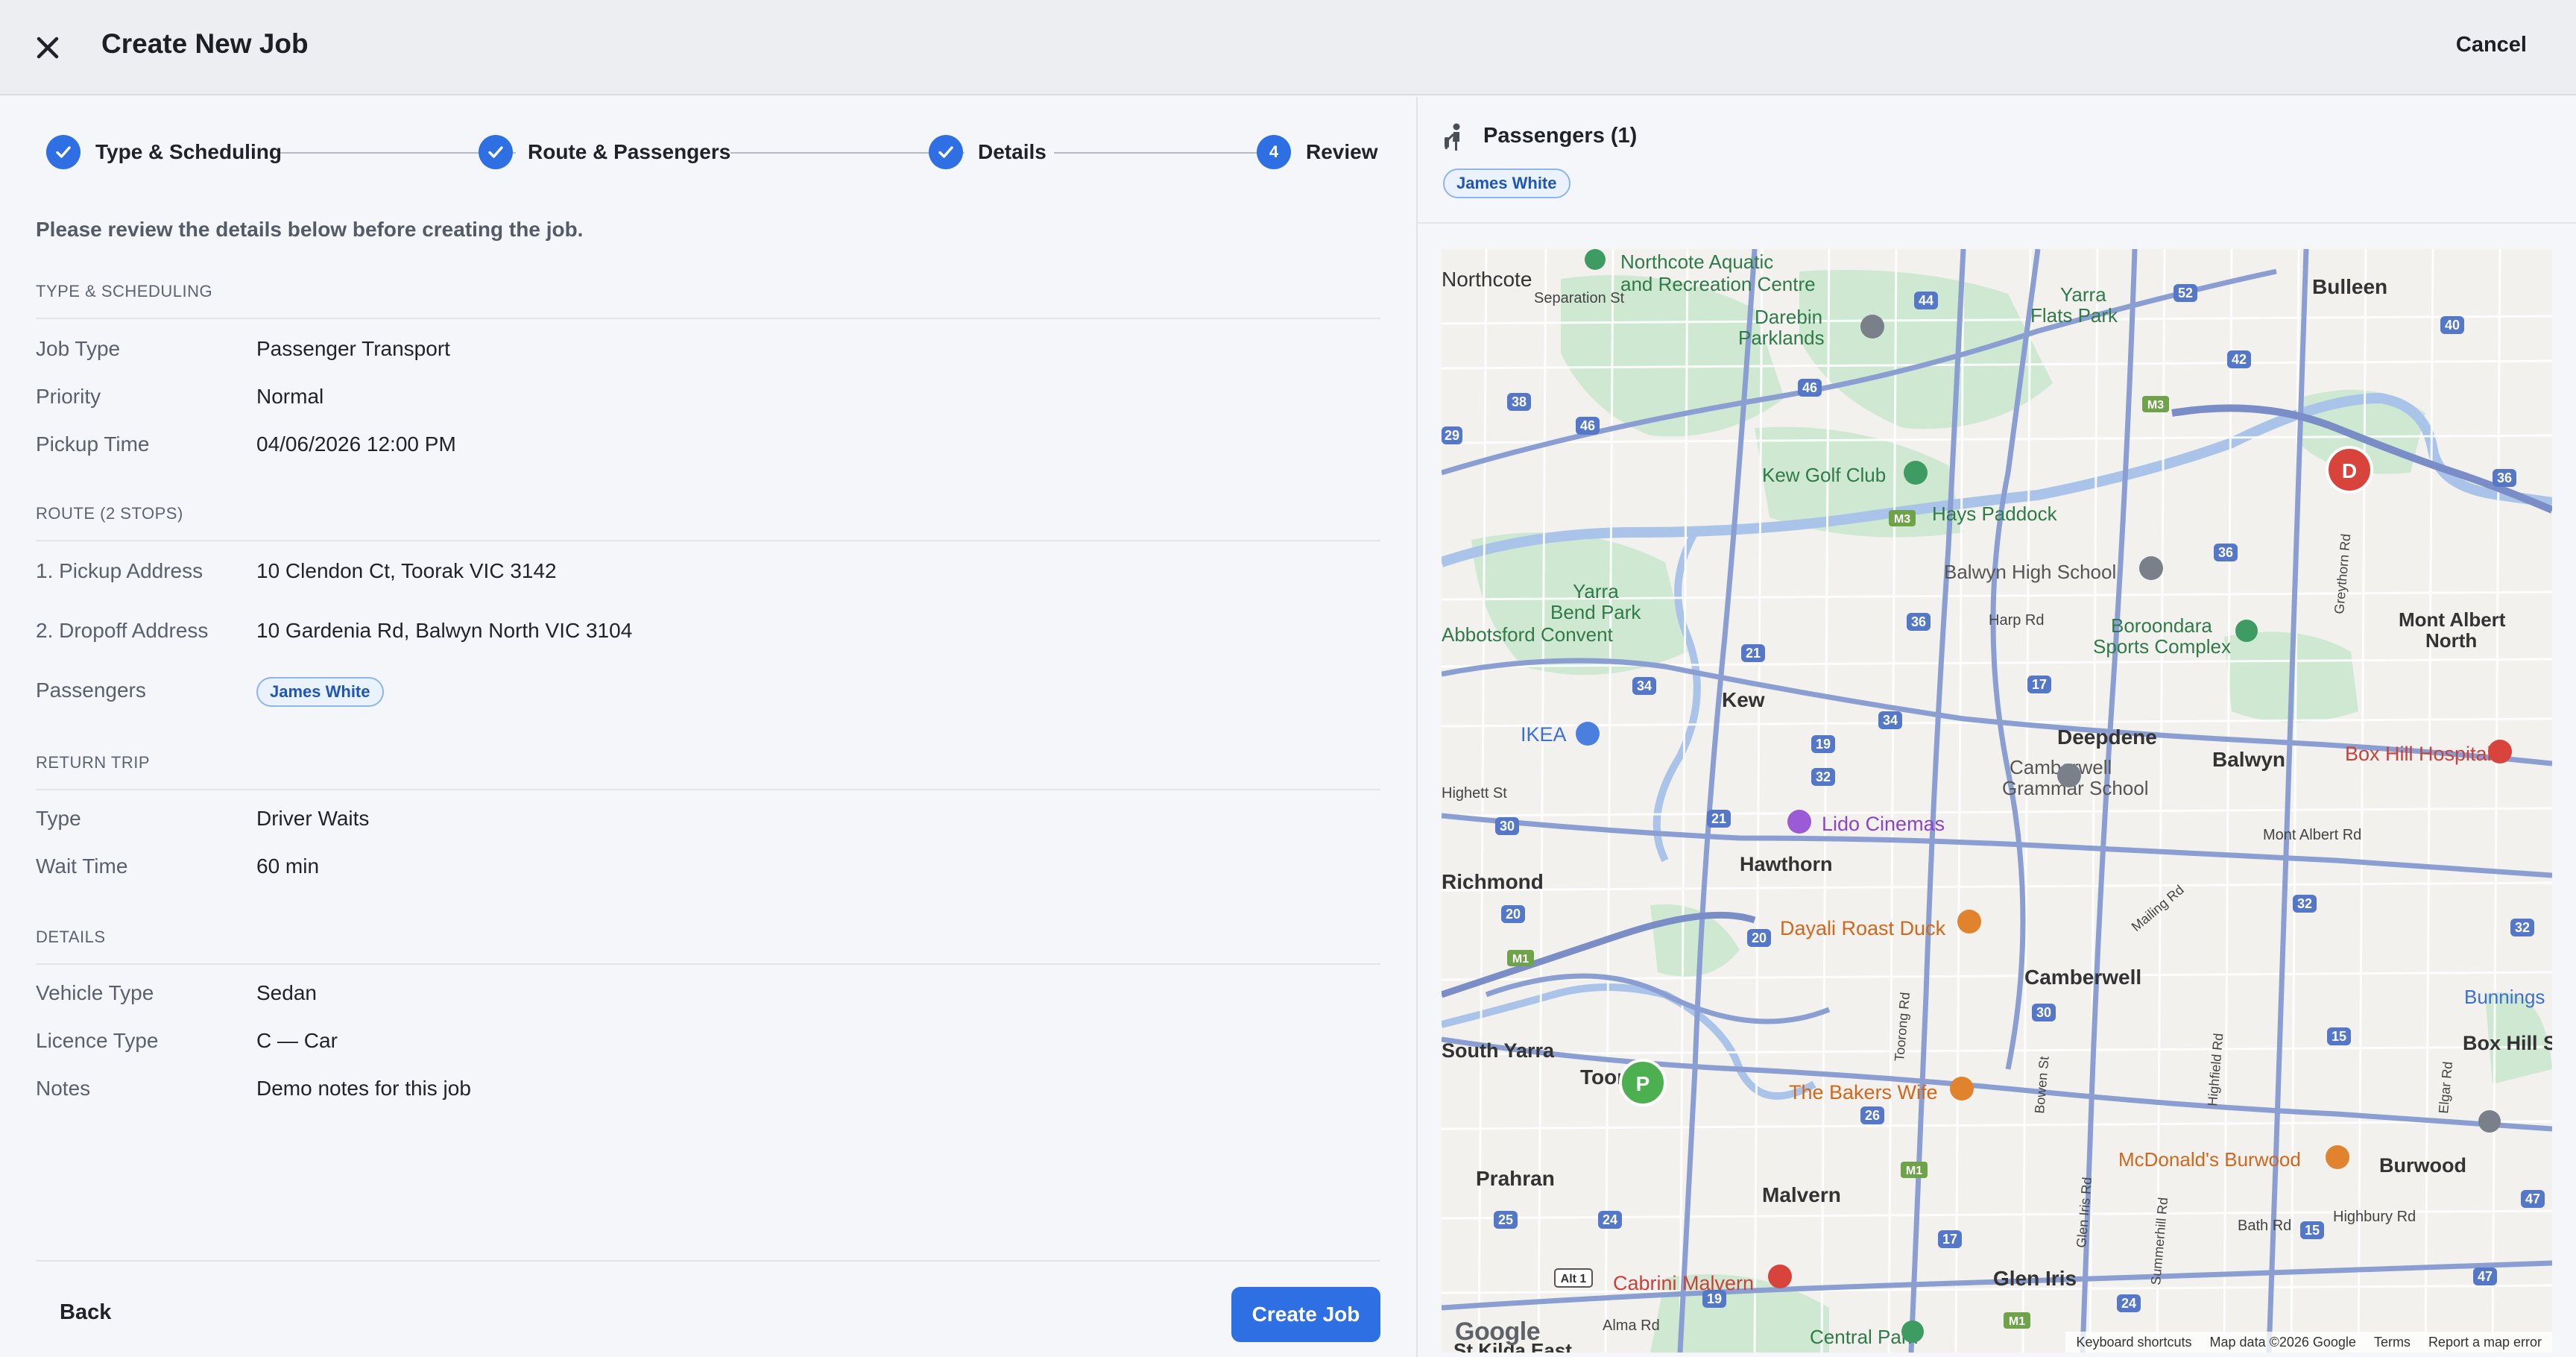 The height and width of the screenshot is (1357, 2576). What do you see at coordinates (119, 570) in the screenshot?
I see `row-label-pickup-address: 1. Pickup Address` at bounding box center [119, 570].